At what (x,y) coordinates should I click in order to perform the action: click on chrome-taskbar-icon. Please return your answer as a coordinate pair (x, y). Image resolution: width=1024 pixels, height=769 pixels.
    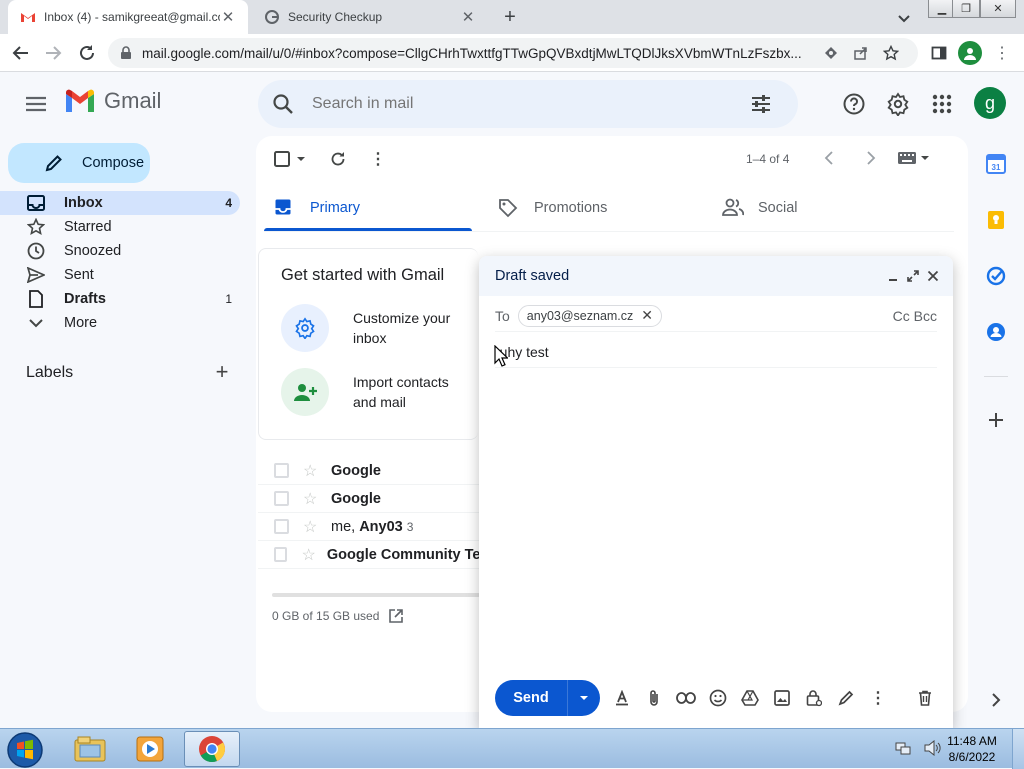
    Looking at the image, I should click on (212, 749).